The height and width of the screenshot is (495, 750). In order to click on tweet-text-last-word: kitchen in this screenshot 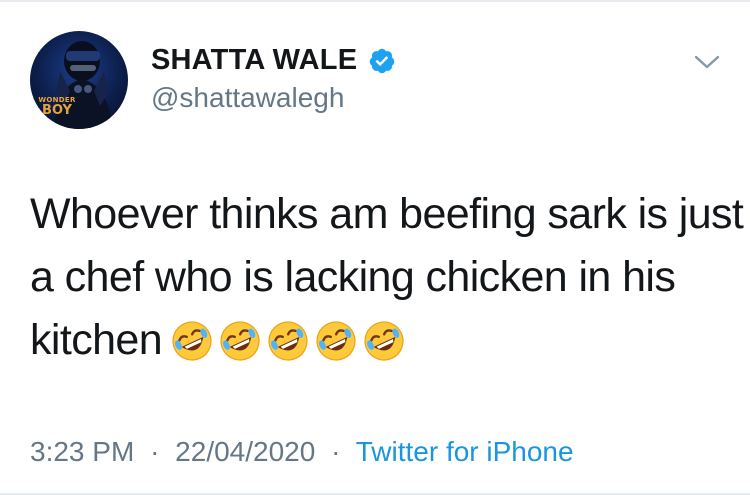, I will do `click(96, 340)`.